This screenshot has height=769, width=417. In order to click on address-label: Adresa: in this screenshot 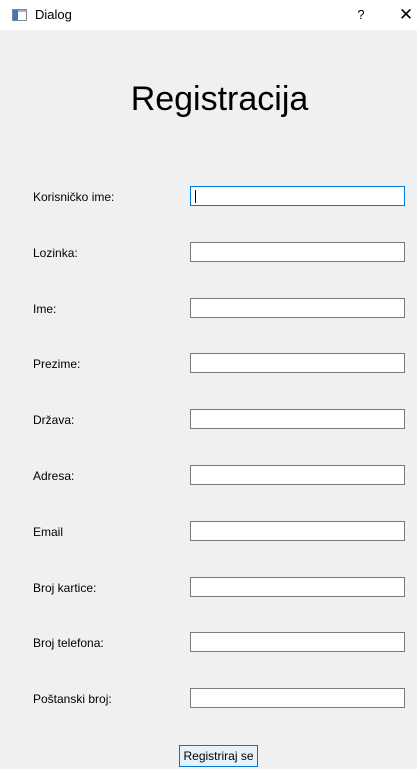, I will do `click(54, 476)`.